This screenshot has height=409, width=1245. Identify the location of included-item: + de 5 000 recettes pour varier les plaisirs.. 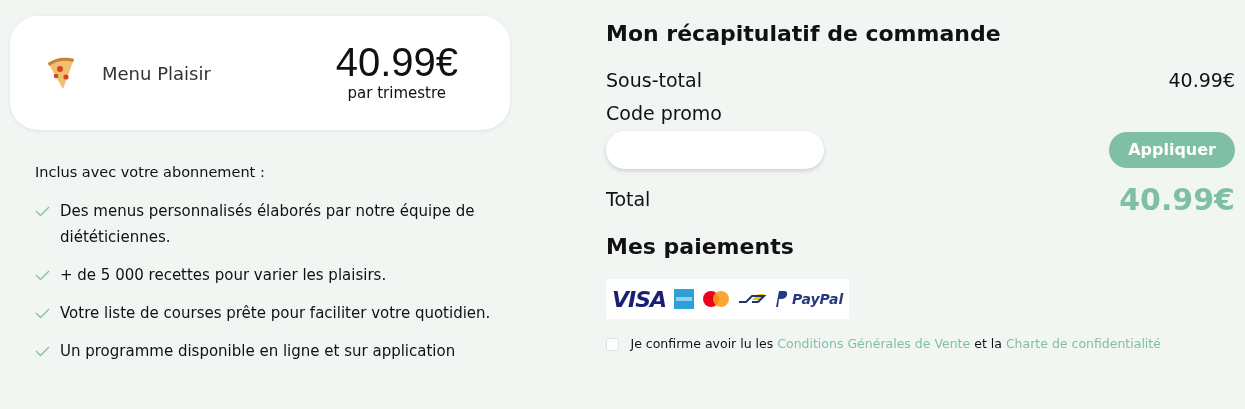
(223, 275).